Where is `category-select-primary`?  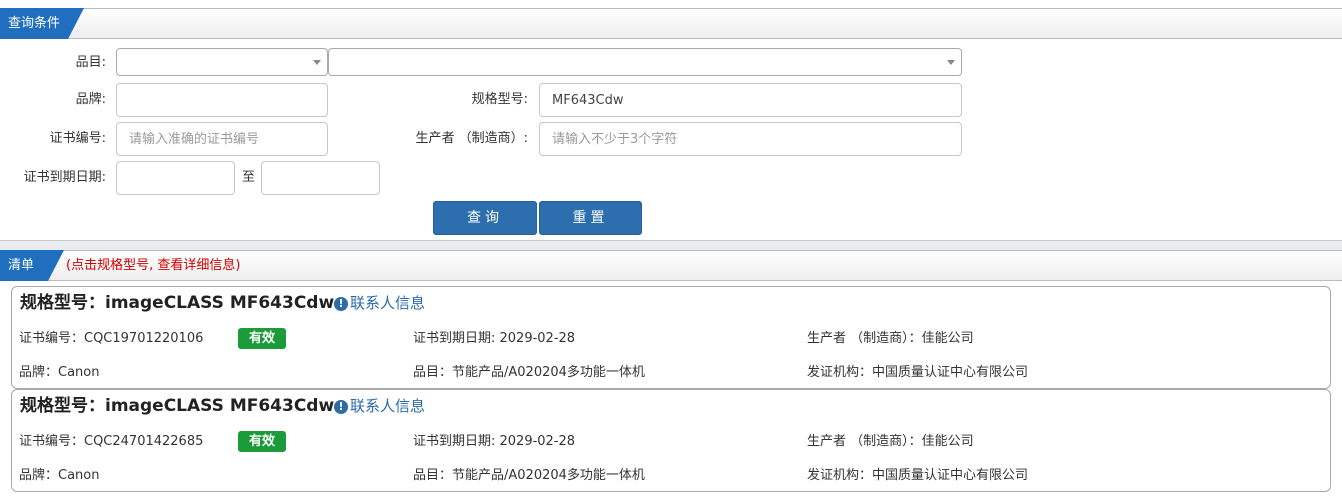 category-select-primary is located at coordinates (222, 62).